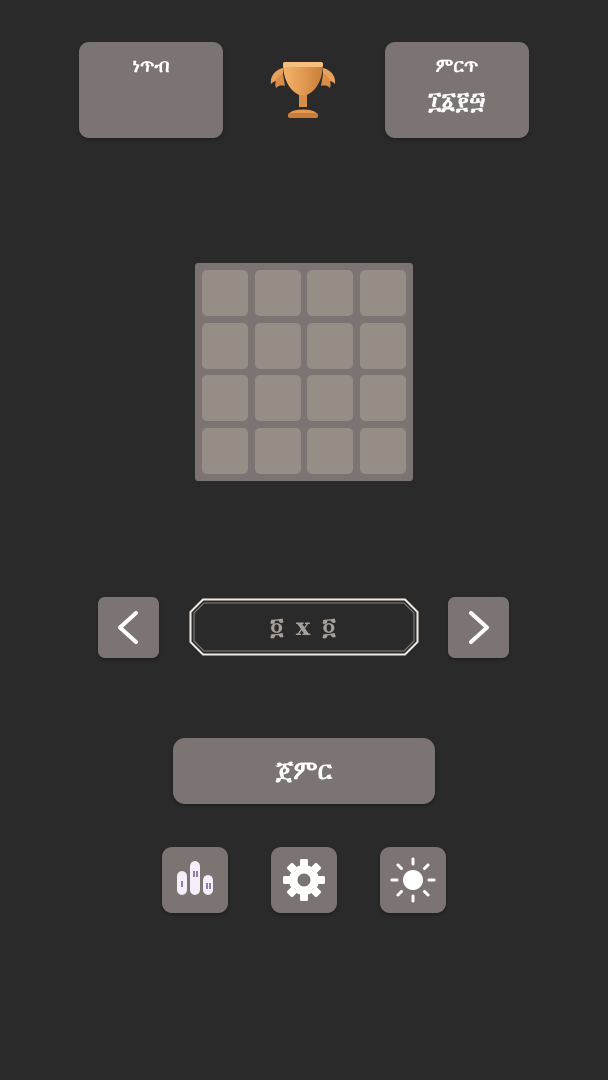 The image size is (608, 1080). I want to click on leaderboard-button, so click(195, 880).